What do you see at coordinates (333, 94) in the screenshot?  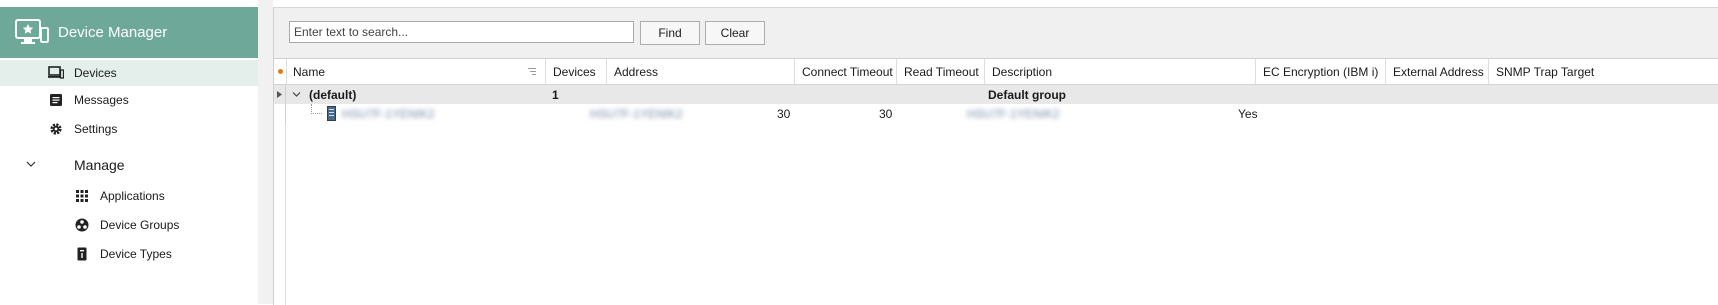 I see `group-name: (default)` at bounding box center [333, 94].